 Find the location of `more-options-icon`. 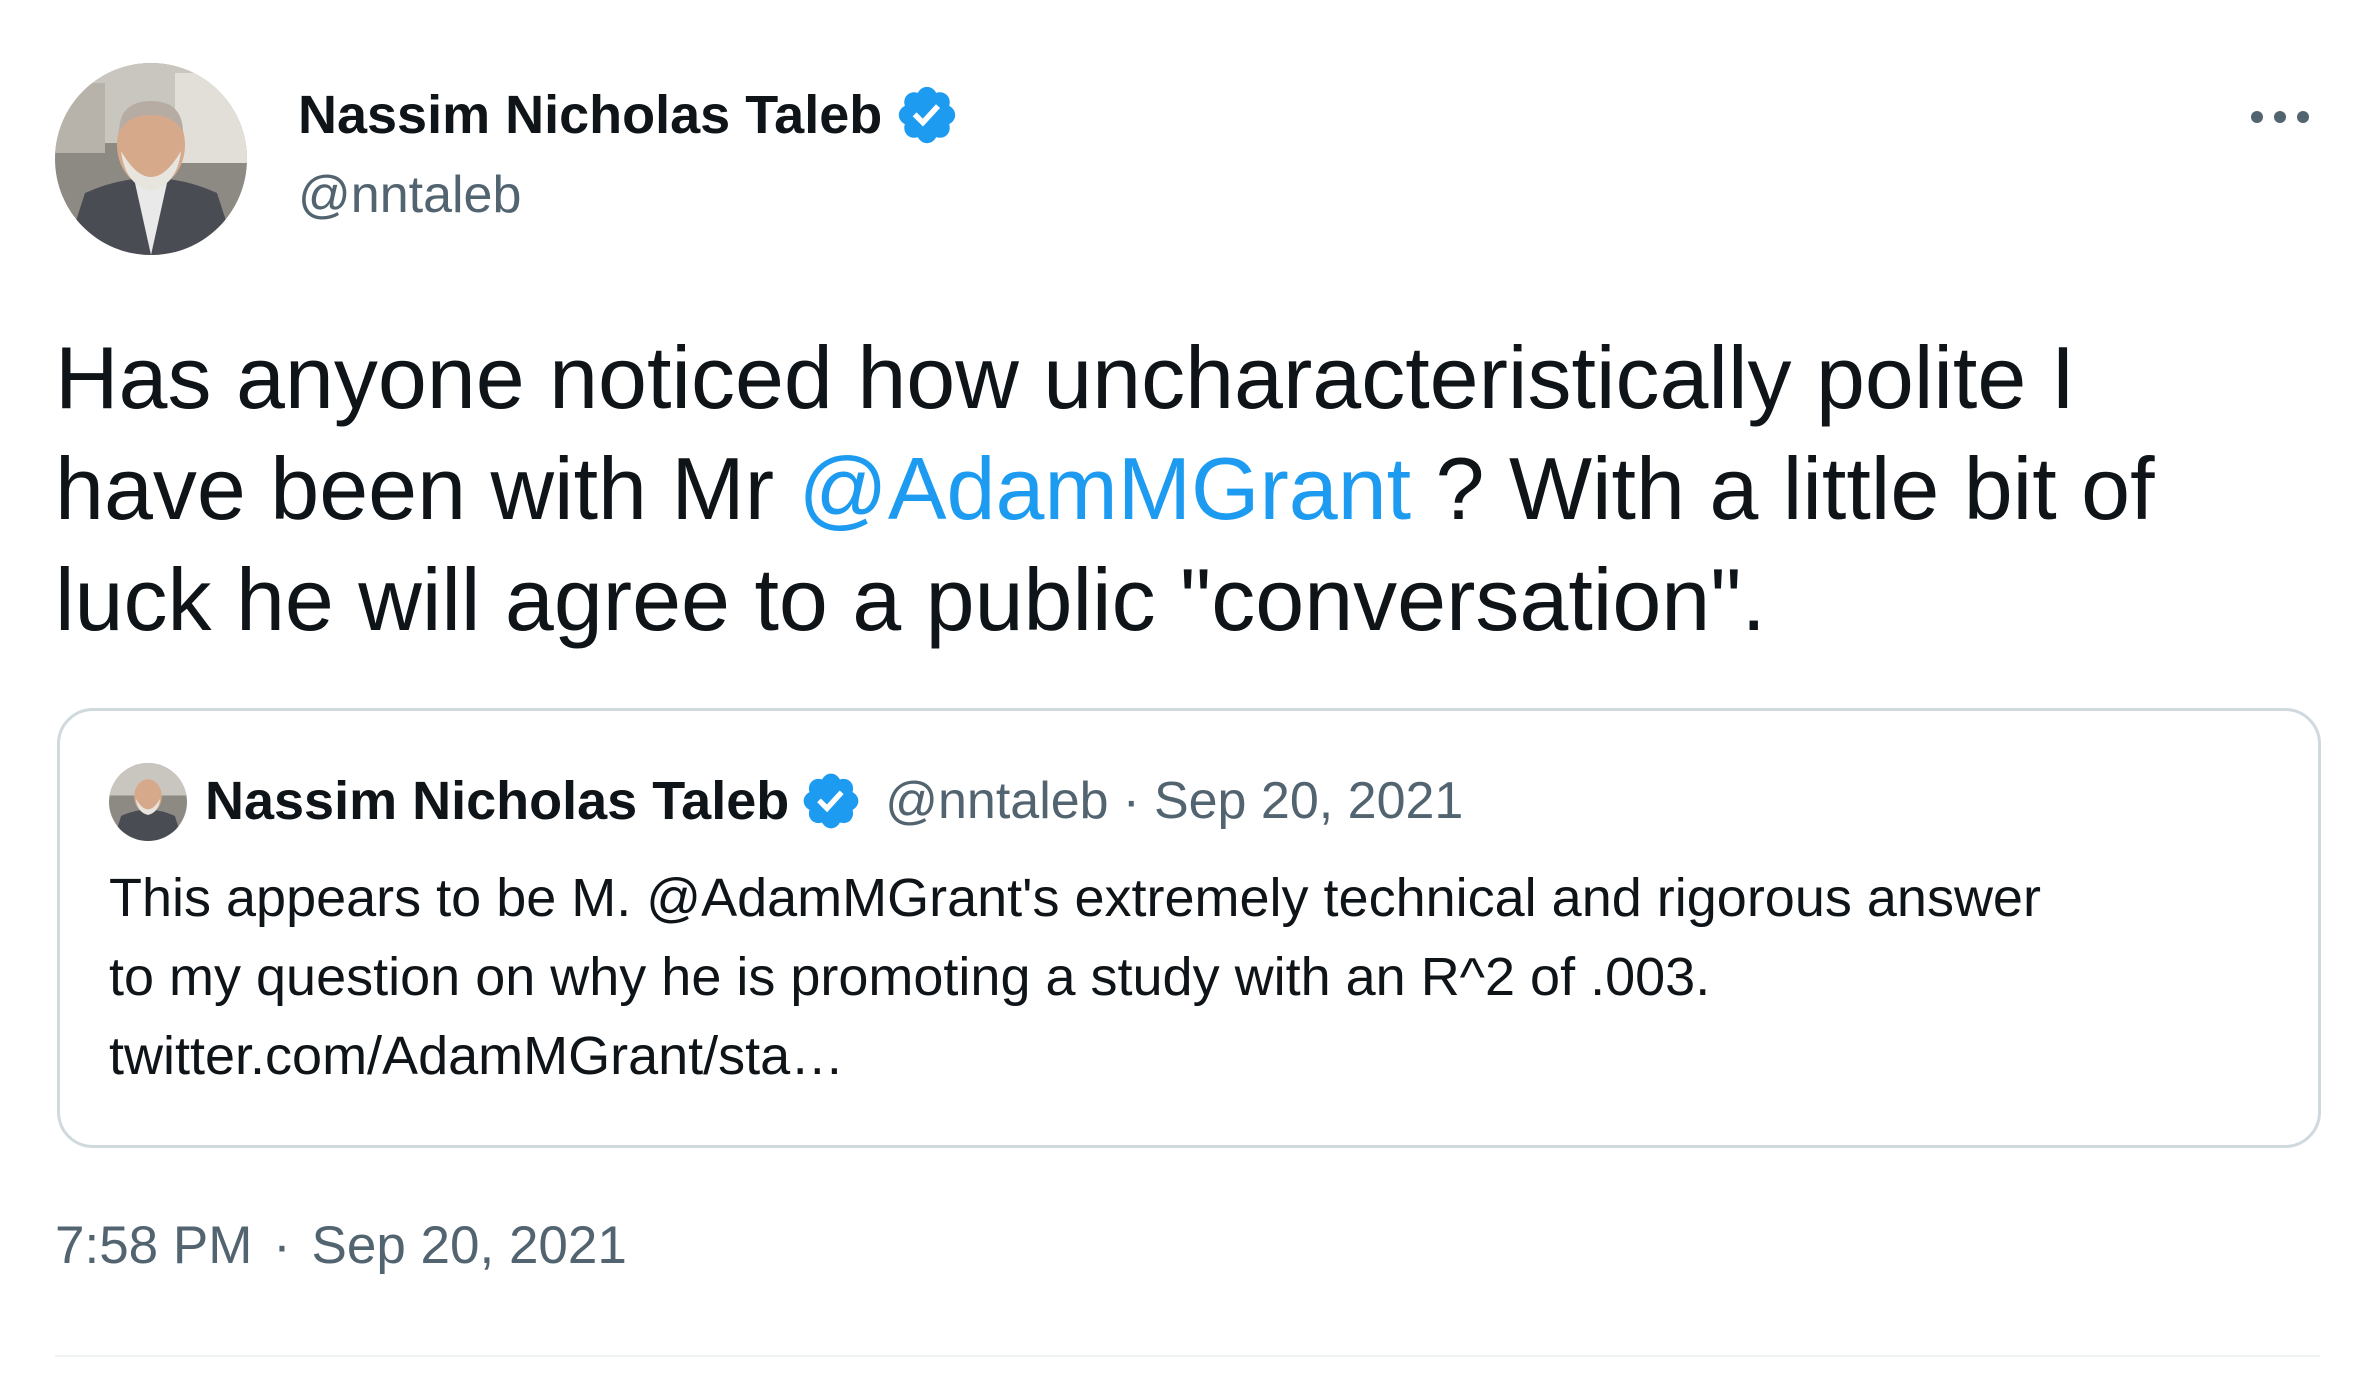

more-options-icon is located at coordinates (2280, 117).